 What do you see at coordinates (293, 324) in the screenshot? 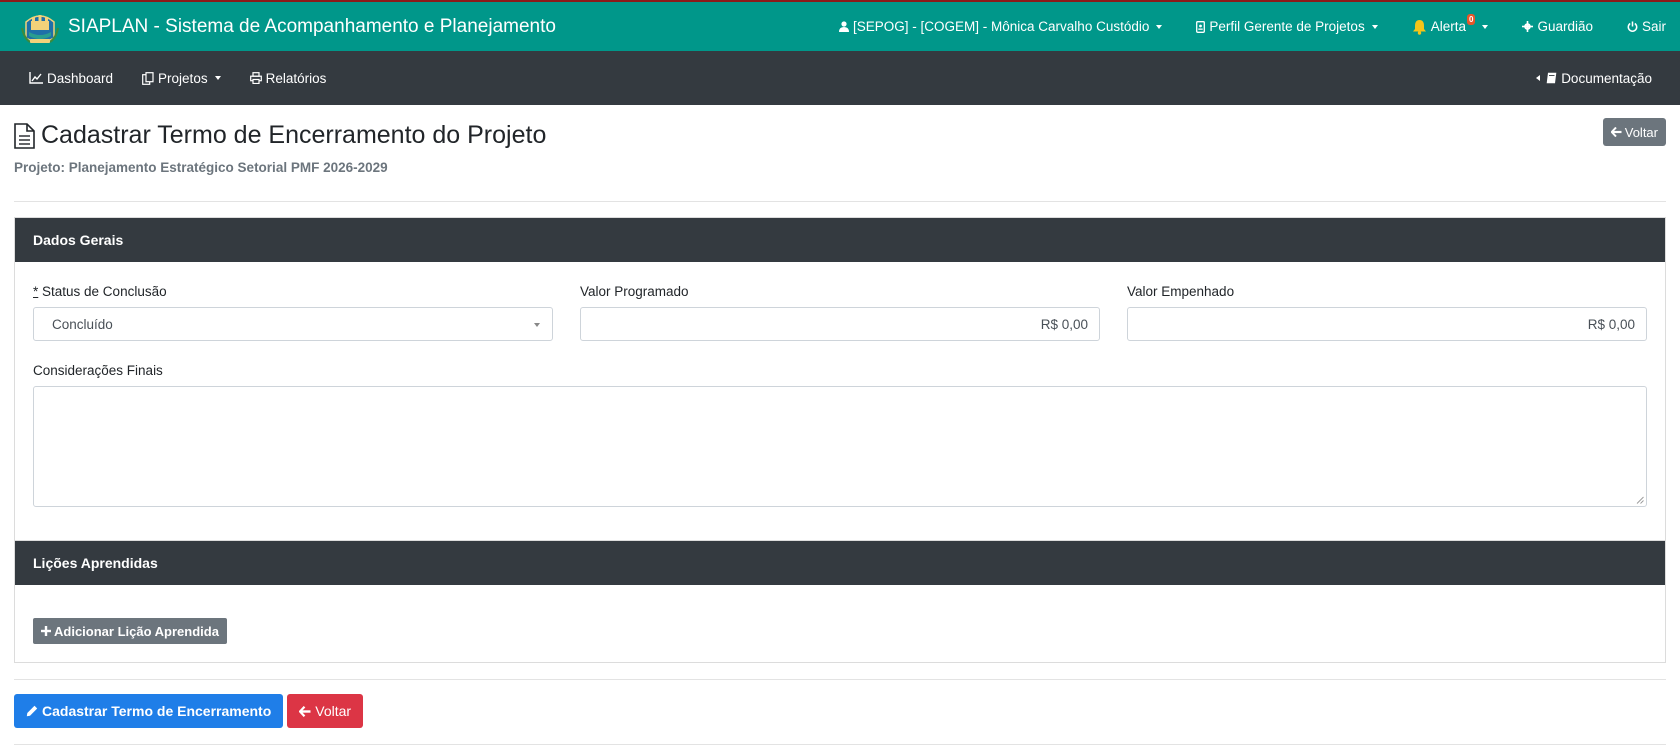
I see `status-select: Concluído` at bounding box center [293, 324].